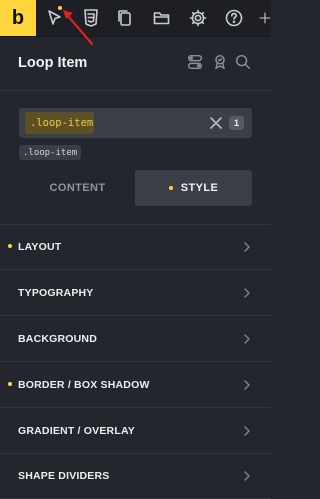 This screenshot has width=320, height=499. Describe the element at coordinates (216, 123) in the screenshot. I see `clear-icon` at that location.